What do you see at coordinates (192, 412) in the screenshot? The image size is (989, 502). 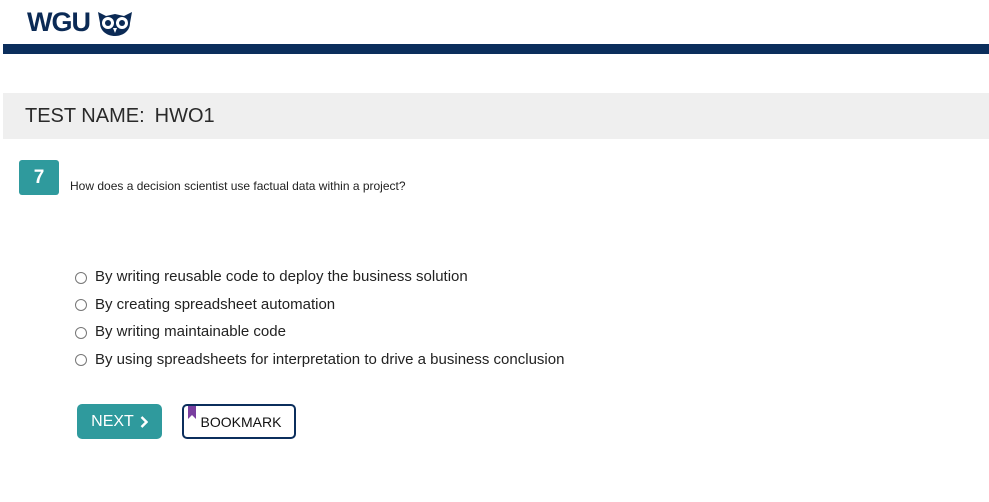 I see `bookmark-icon` at bounding box center [192, 412].